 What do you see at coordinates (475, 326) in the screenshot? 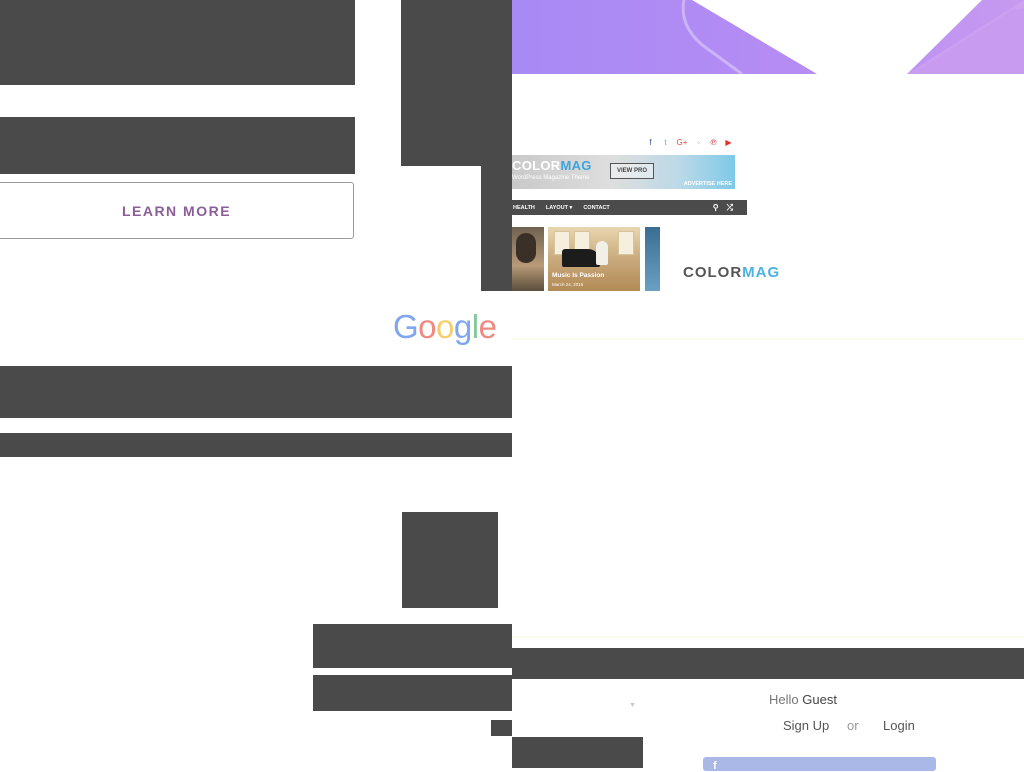
I see `google-letter: l` at bounding box center [475, 326].